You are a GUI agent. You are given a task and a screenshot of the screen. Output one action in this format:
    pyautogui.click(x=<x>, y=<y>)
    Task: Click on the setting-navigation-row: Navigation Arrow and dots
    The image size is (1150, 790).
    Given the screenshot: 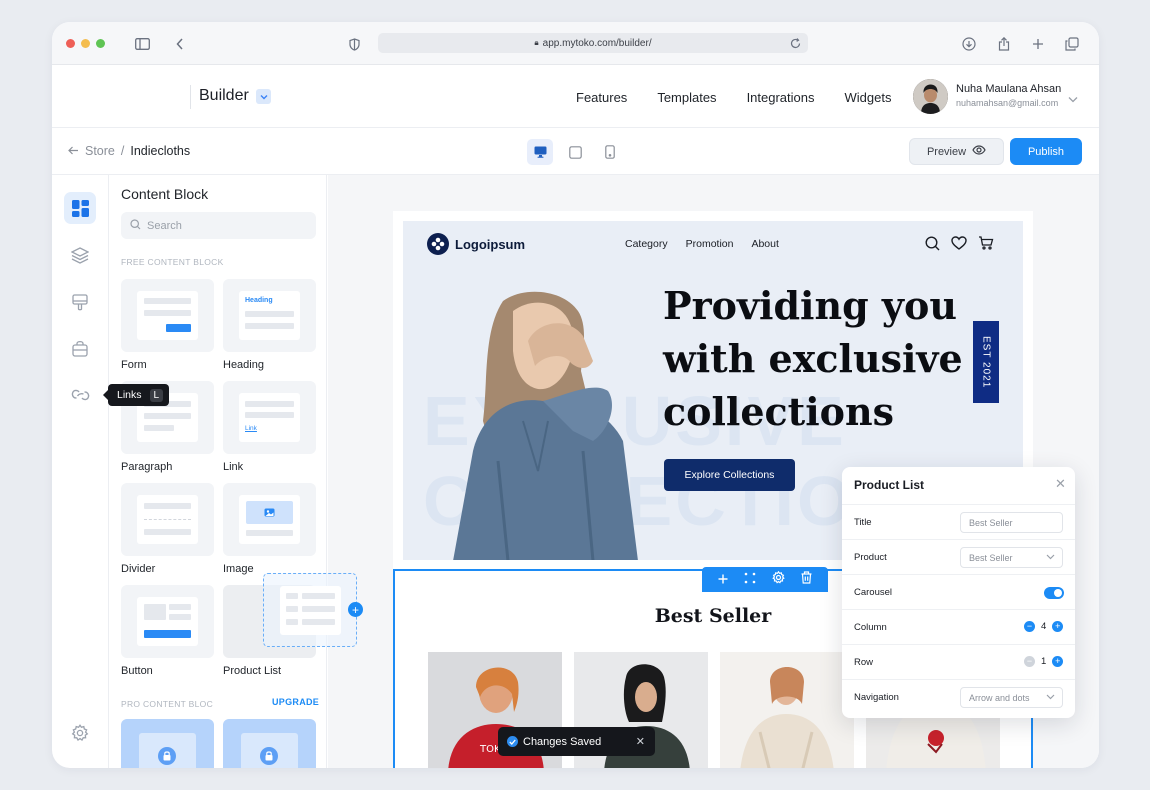 What is the action you would take?
    pyautogui.click(x=958, y=696)
    